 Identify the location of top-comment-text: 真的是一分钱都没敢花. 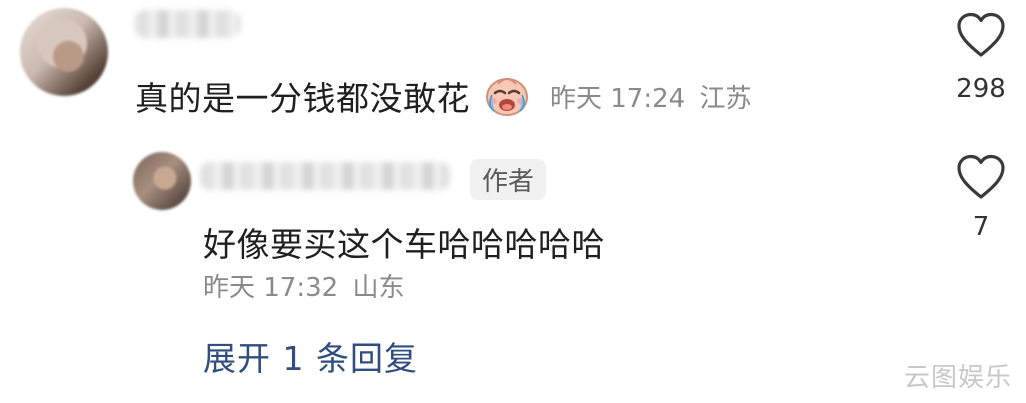
(302, 98).